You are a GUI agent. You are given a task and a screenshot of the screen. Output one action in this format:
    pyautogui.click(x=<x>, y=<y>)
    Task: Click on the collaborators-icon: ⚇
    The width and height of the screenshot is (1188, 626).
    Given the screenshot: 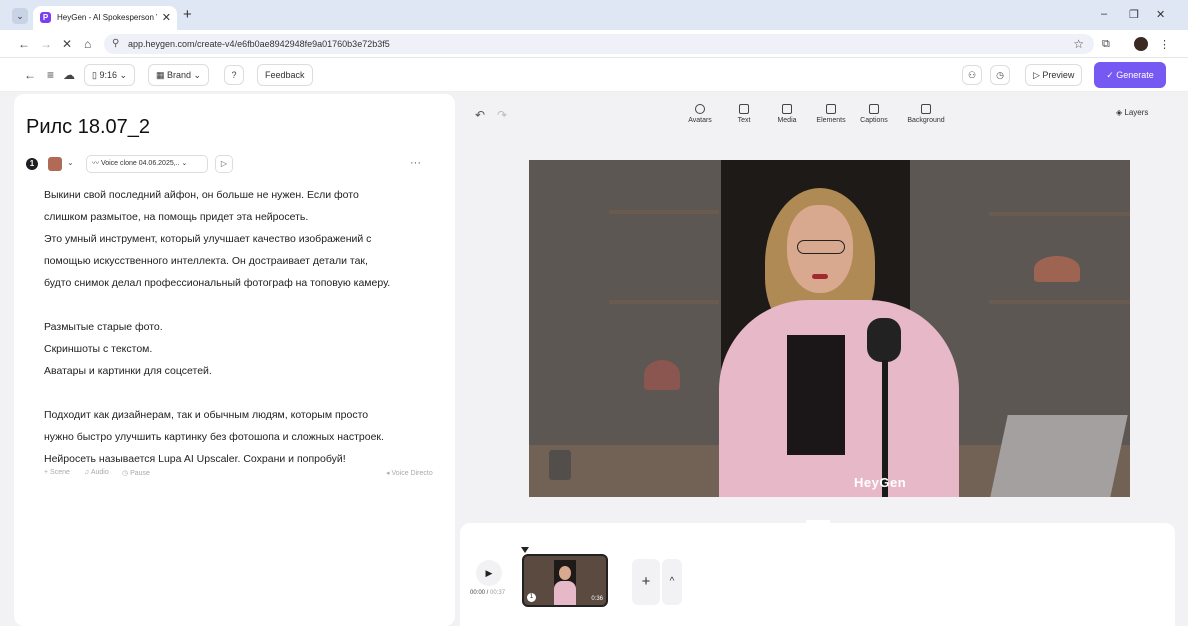 What is the action you would take?
    pyautogui.click(x=972, y=75)
    